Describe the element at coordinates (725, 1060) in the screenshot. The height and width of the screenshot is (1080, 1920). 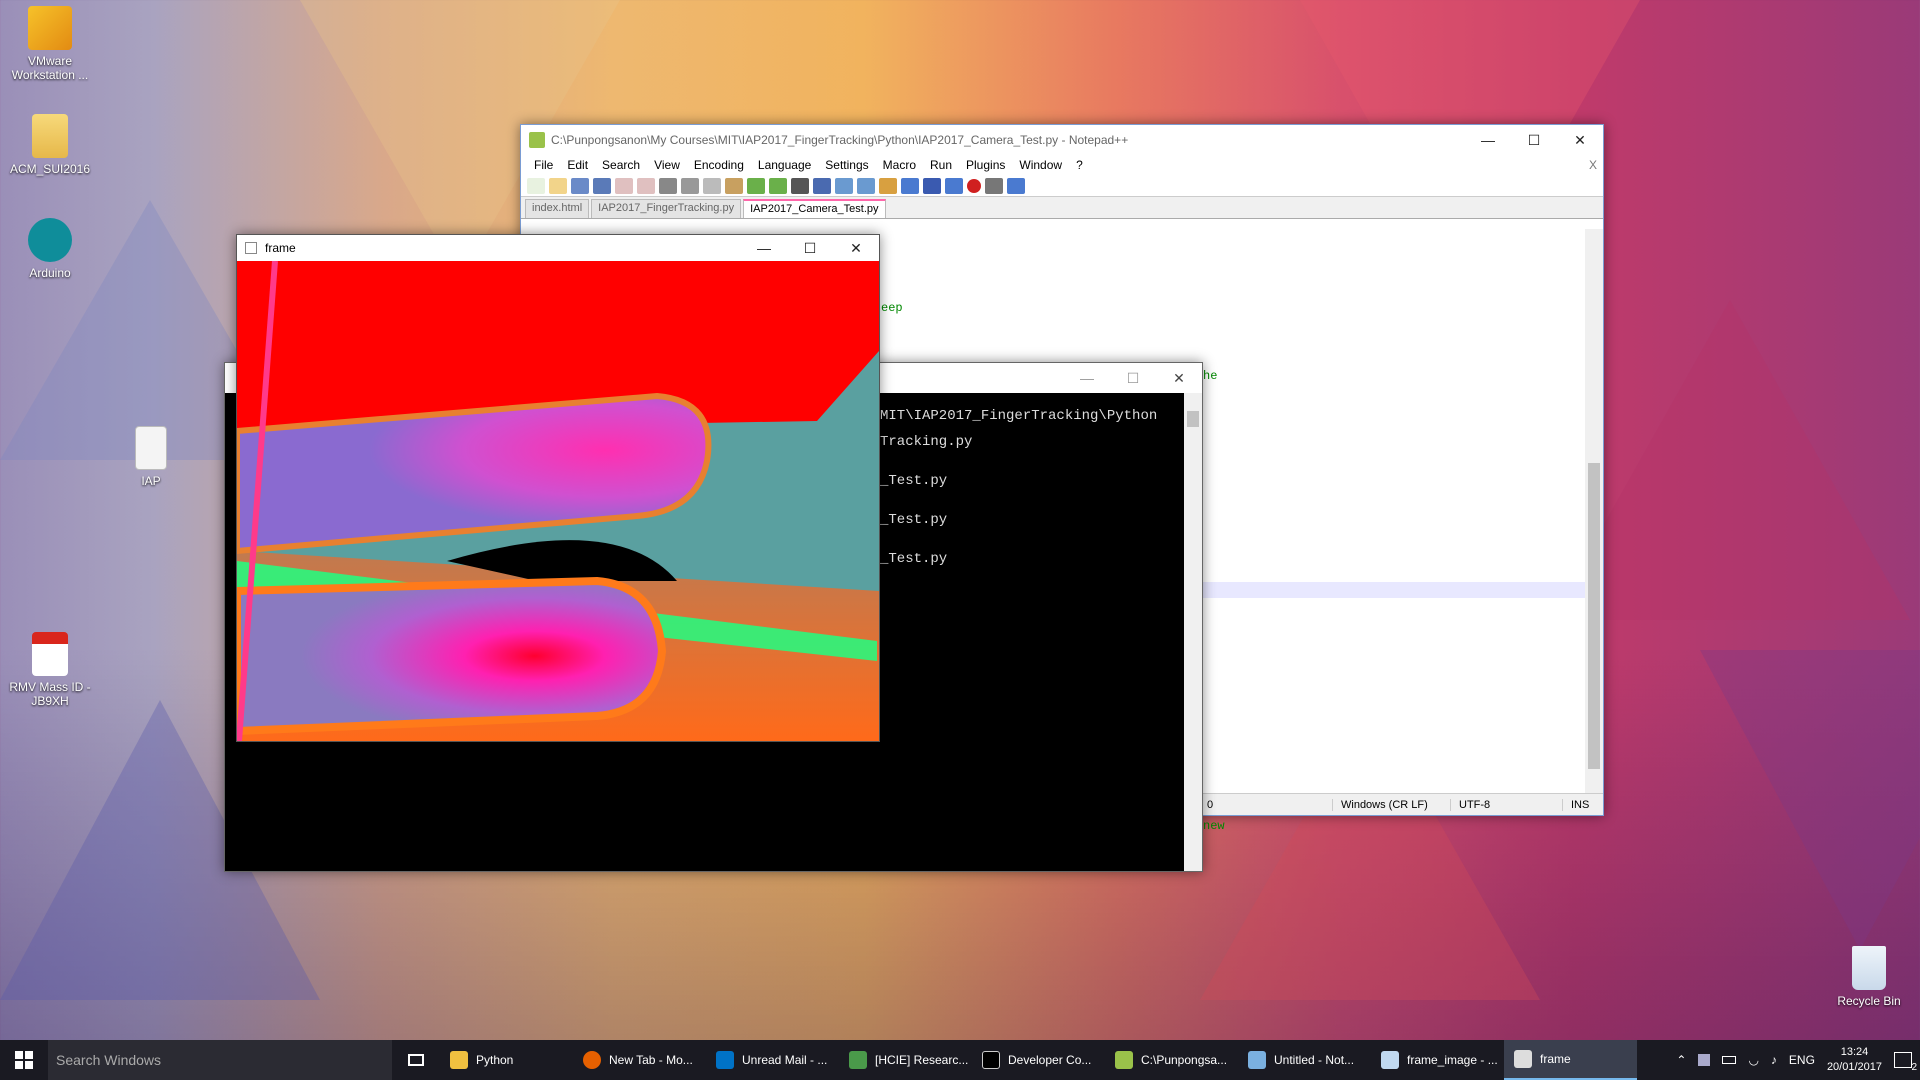
I see `outlook-icon` at that location.